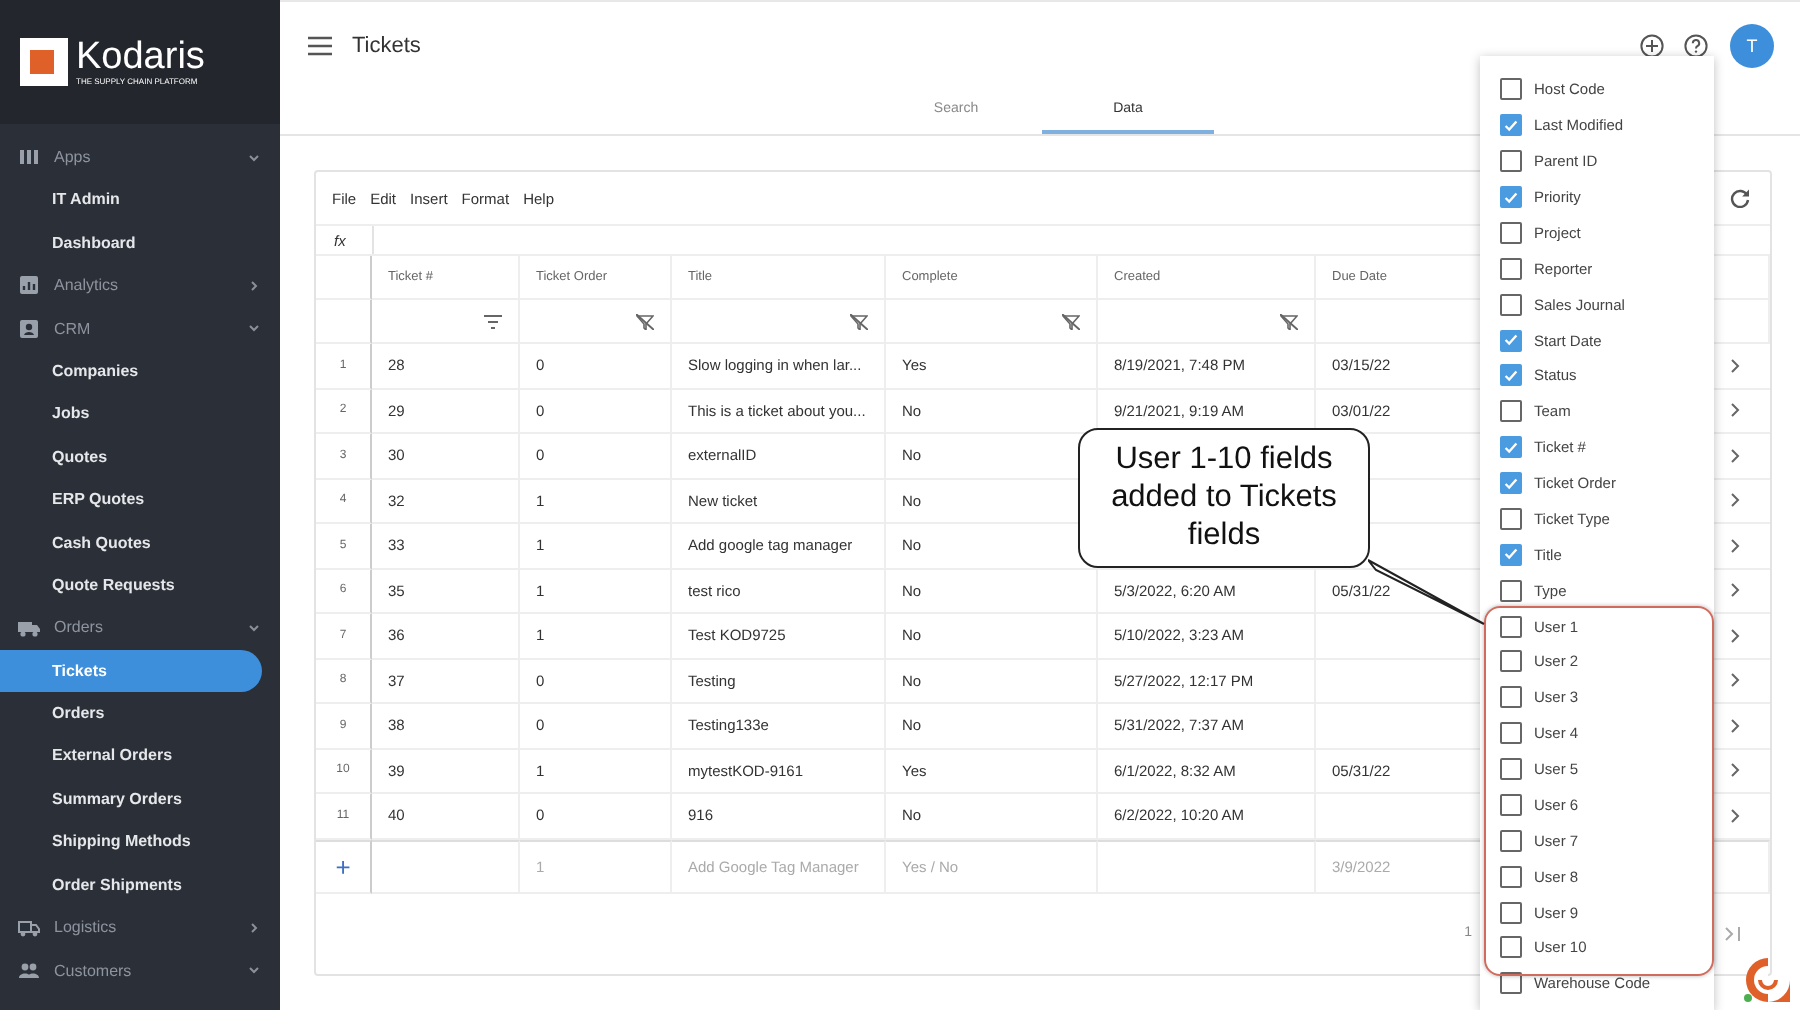 The width and height of the screenshot is (1800, 1010). What do you see at coordinates (140, 628) in the screenshot?
I see `sidebar-section: Orders` at bounding box center [140, 628].